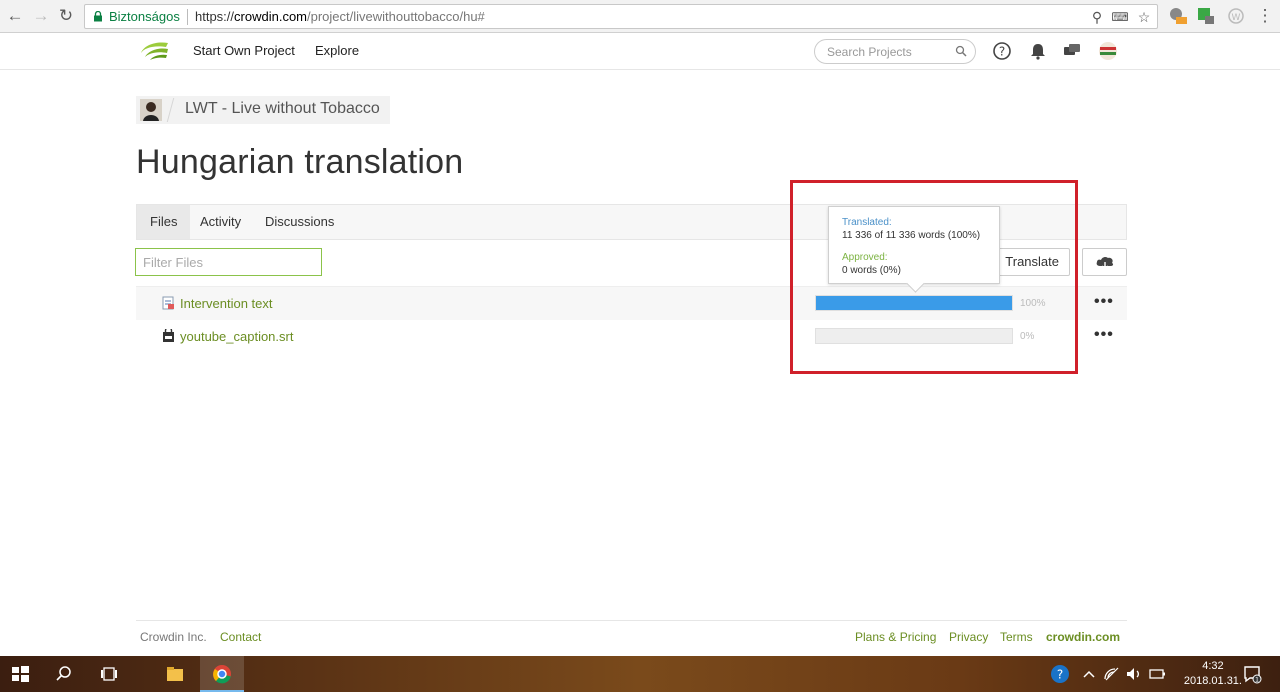 This screenshot has width=1280, height=692. Describe the element at coordinates (300, 162) in the screenshot. I see `page-title: Hungarian translation` at that location.